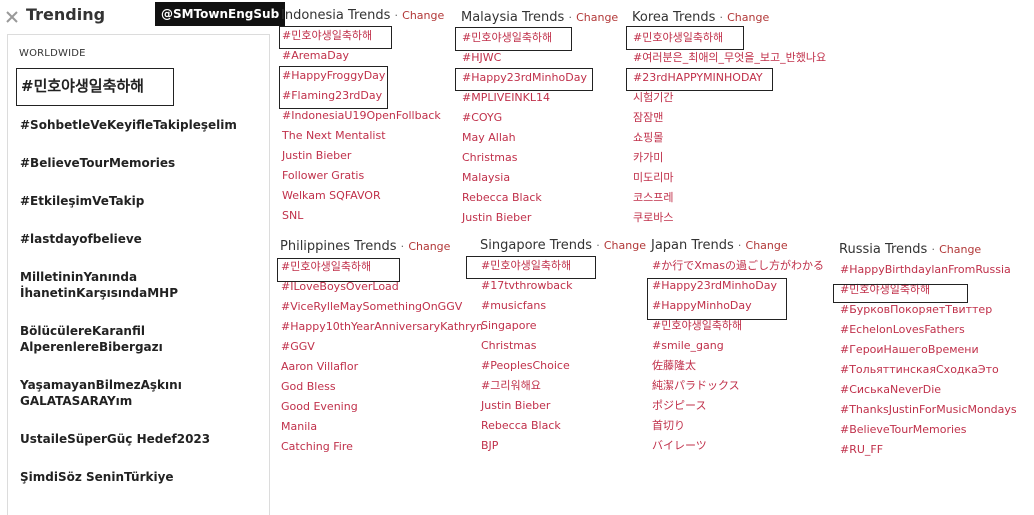 This screenshot has width=1034, height=515. Describe the element at coordinates (539, 98) in the screenshot. I see `trend-link: #MPLIVEINKL14` at that location.